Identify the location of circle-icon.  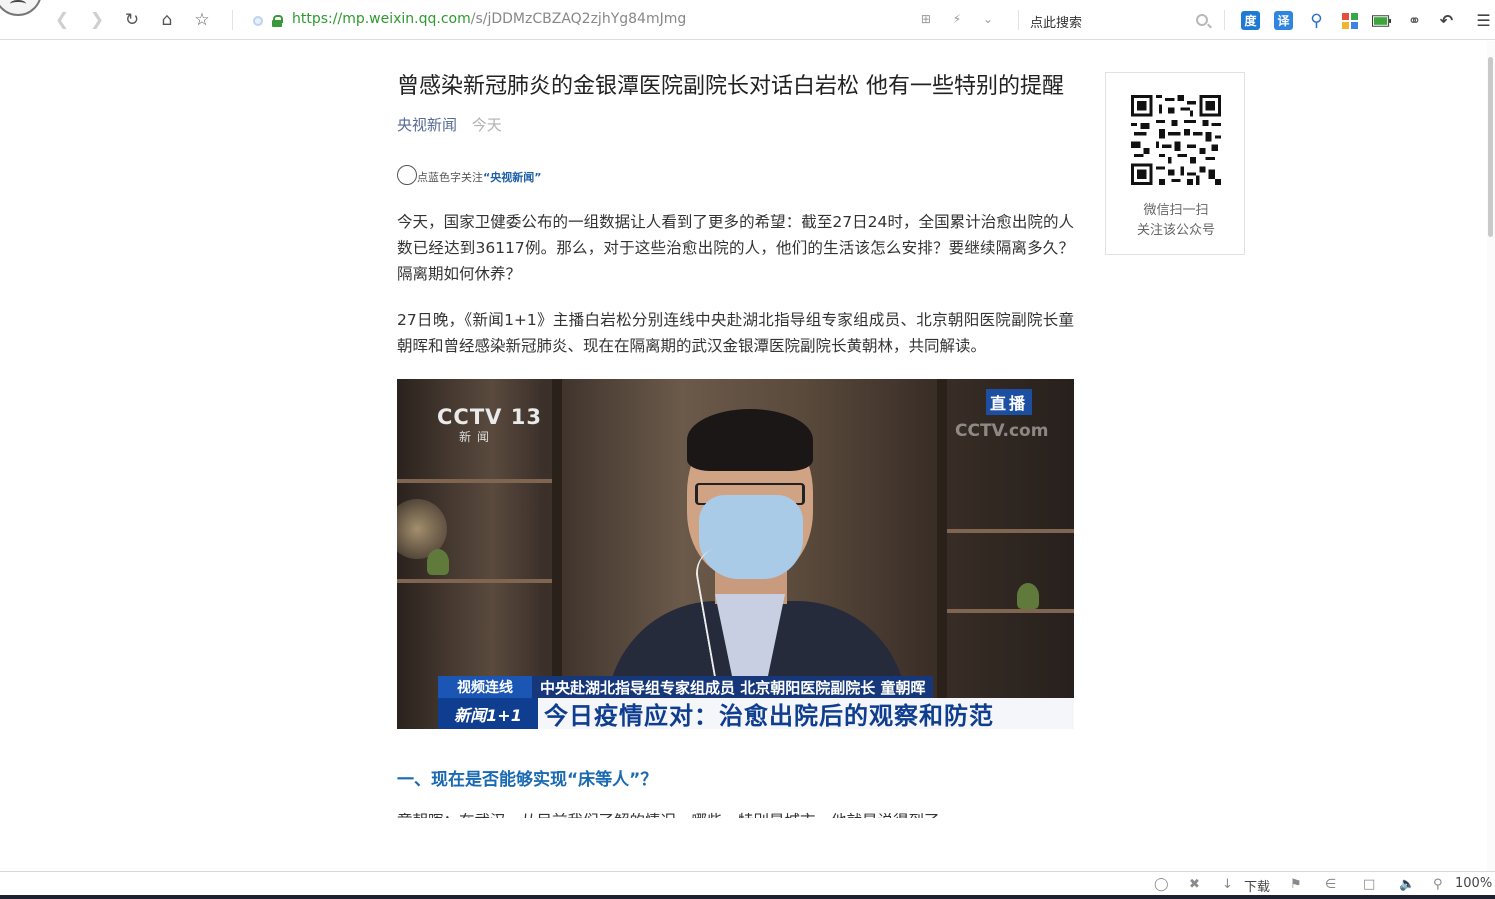
(407, 175).